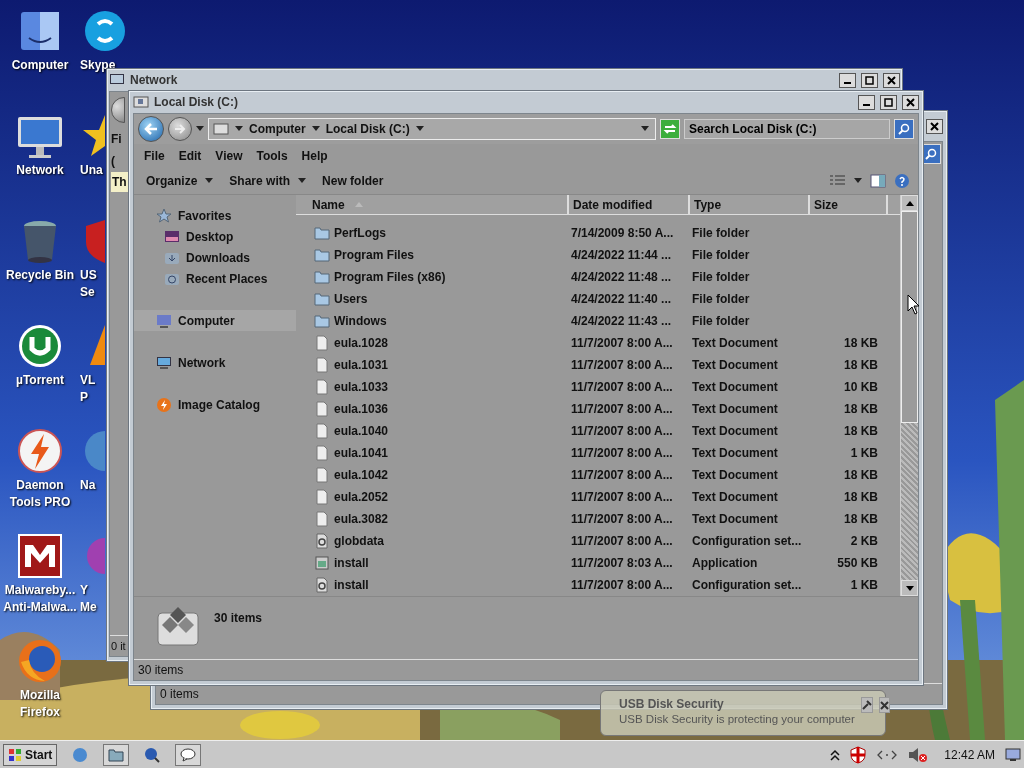 Image resolution: width=1024 pixels, height=768 pixels. What do you see at coordinates (88, 380) in the screenshot?
I see `icon-label: VL` at bounding box center [88, 380].